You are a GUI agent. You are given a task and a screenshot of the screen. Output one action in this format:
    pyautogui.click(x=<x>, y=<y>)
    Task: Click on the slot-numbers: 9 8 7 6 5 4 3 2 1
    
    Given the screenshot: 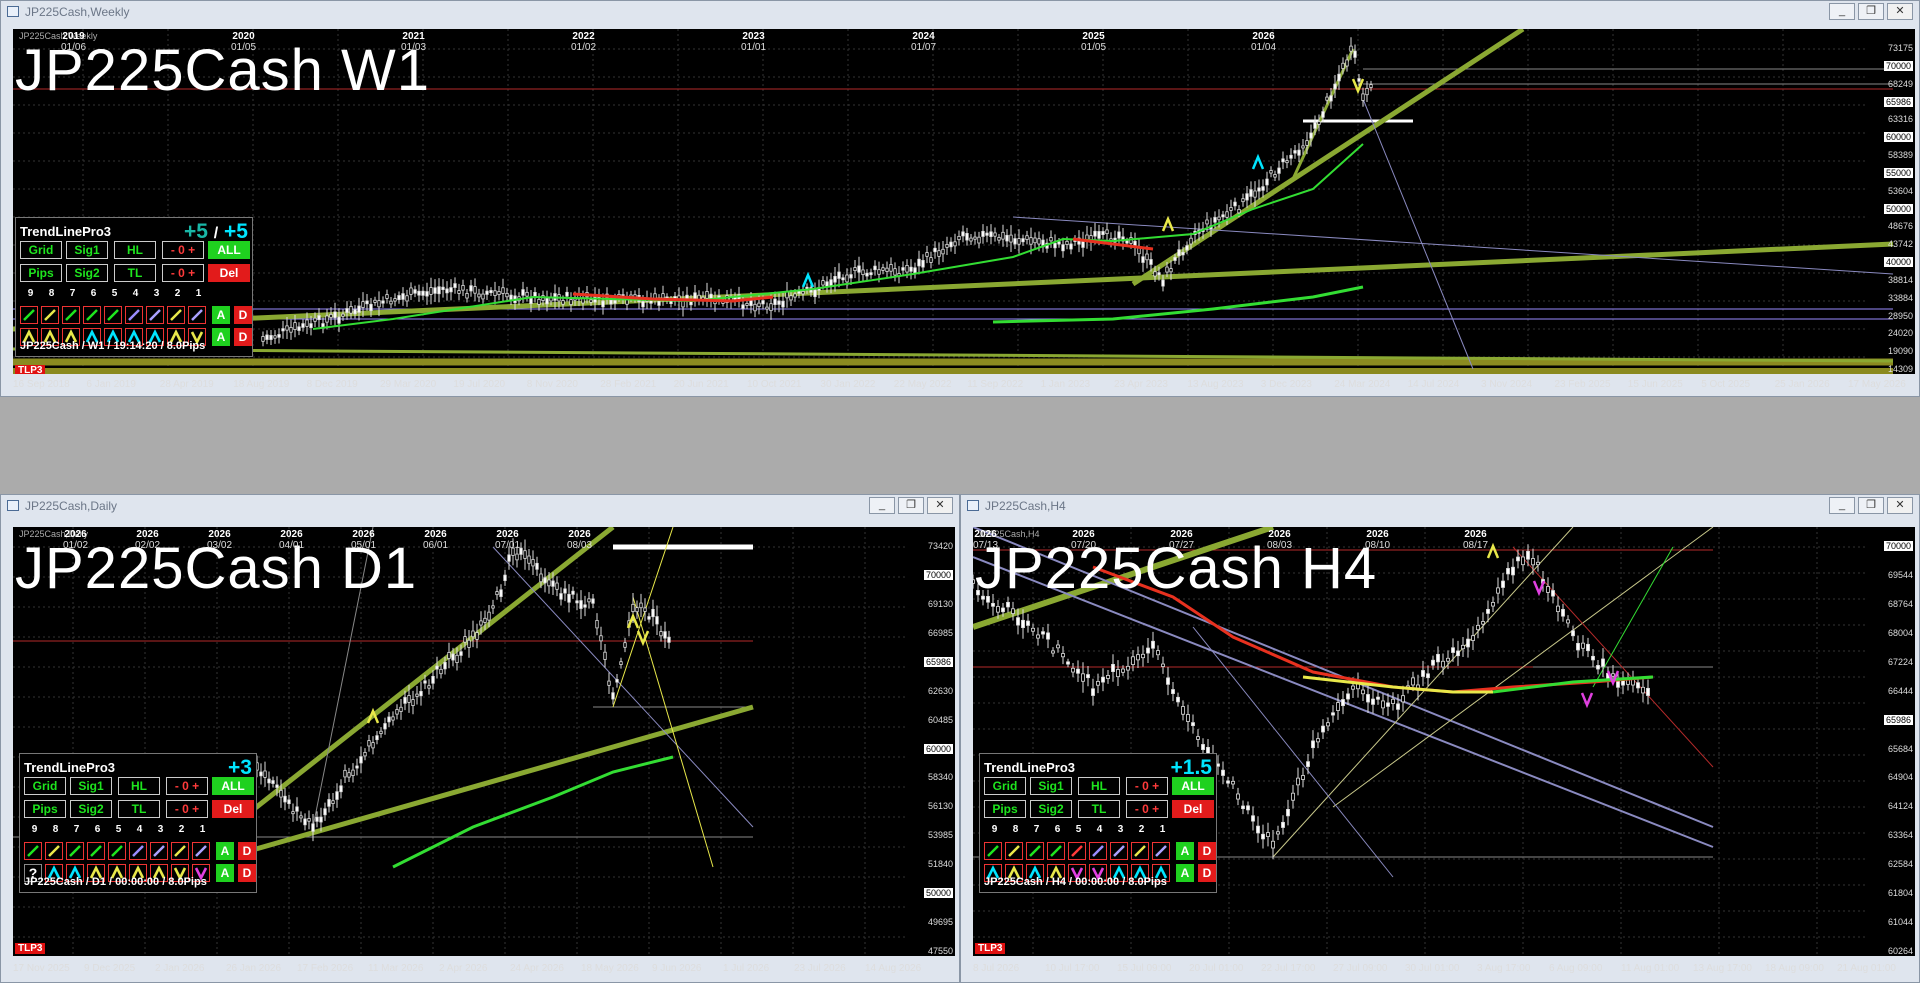 What is the action you would take?
    pyautogui.click(x=119, y=830)
    